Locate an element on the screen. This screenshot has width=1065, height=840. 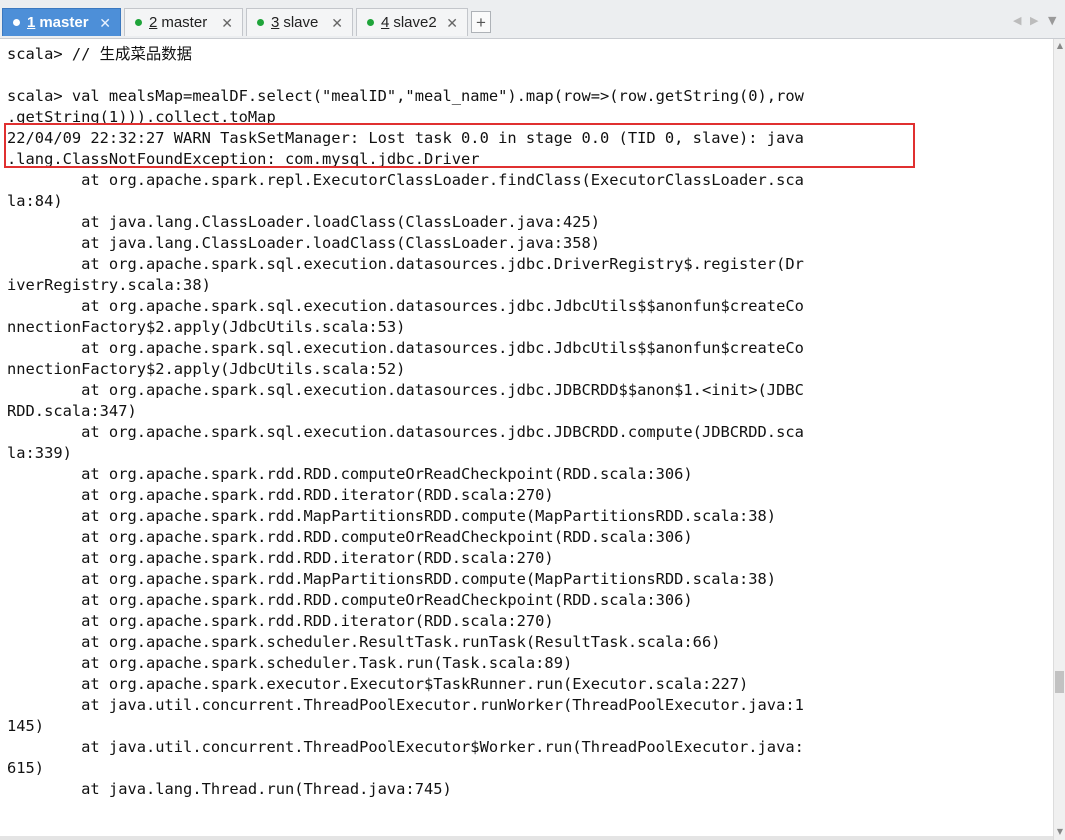
terminal-line: la:339) is located at coordinates (39, 453).